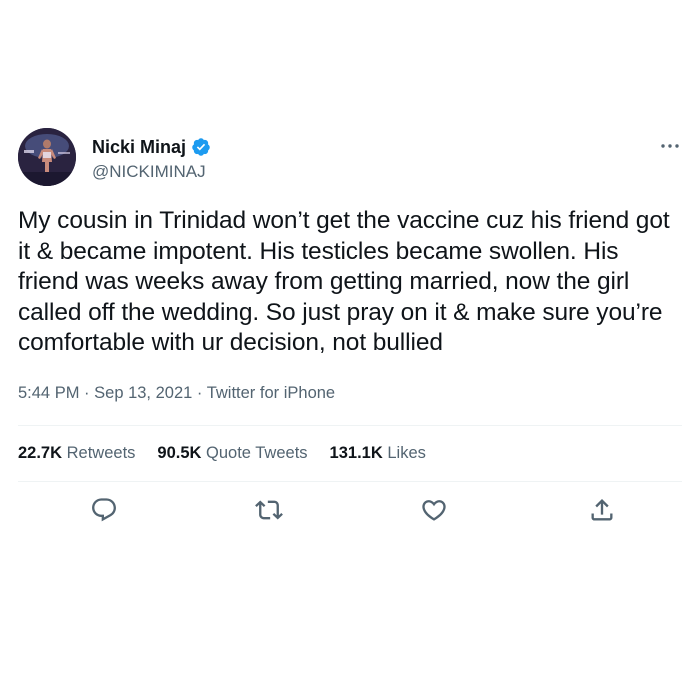 This screenshot has height=700, width=700. I want to click on reply-icon, so click(104, 509).